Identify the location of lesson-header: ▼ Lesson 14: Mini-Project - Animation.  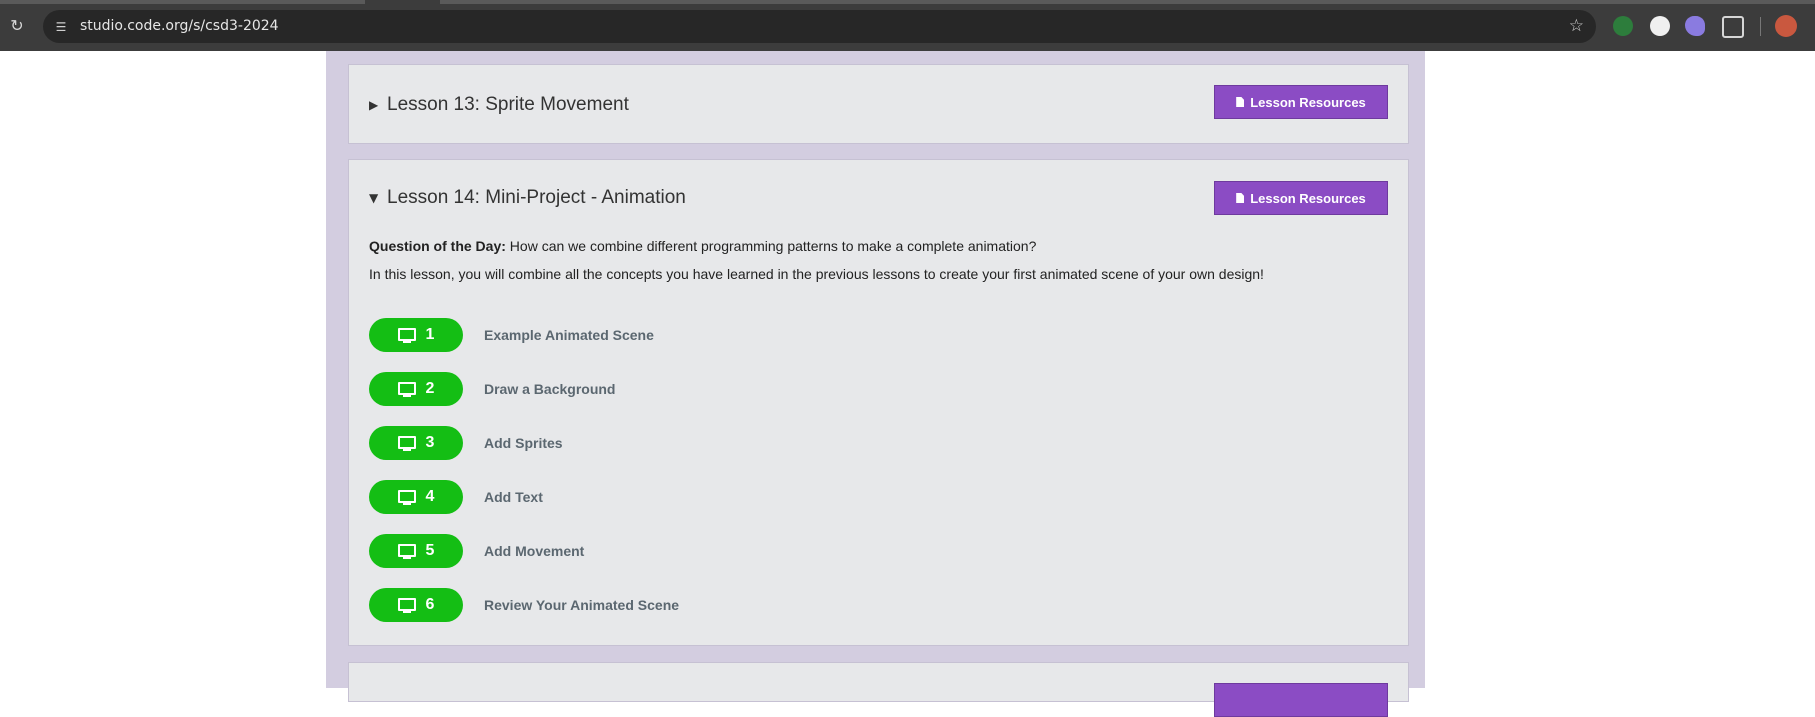
(527, 198).